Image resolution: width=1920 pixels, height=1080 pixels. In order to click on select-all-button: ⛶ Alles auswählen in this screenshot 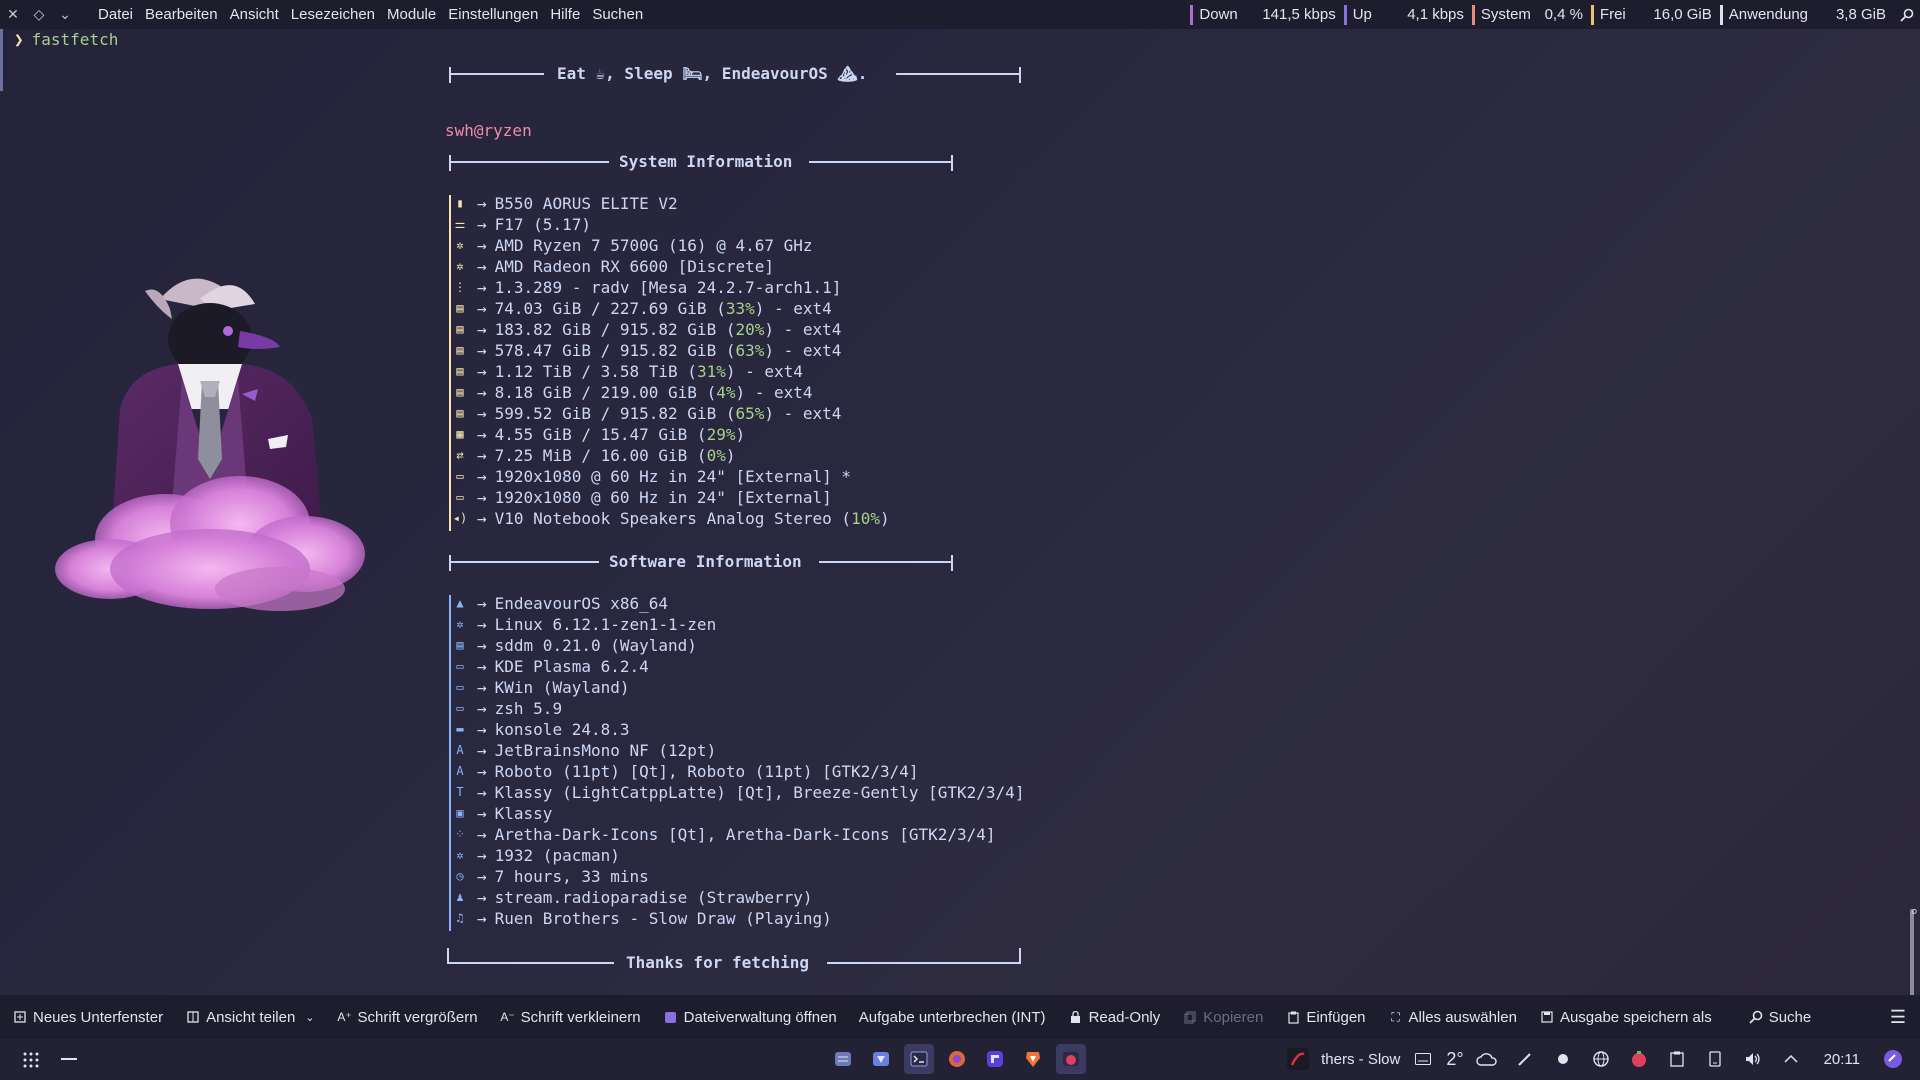, I will do `click(1452, 1017)`.